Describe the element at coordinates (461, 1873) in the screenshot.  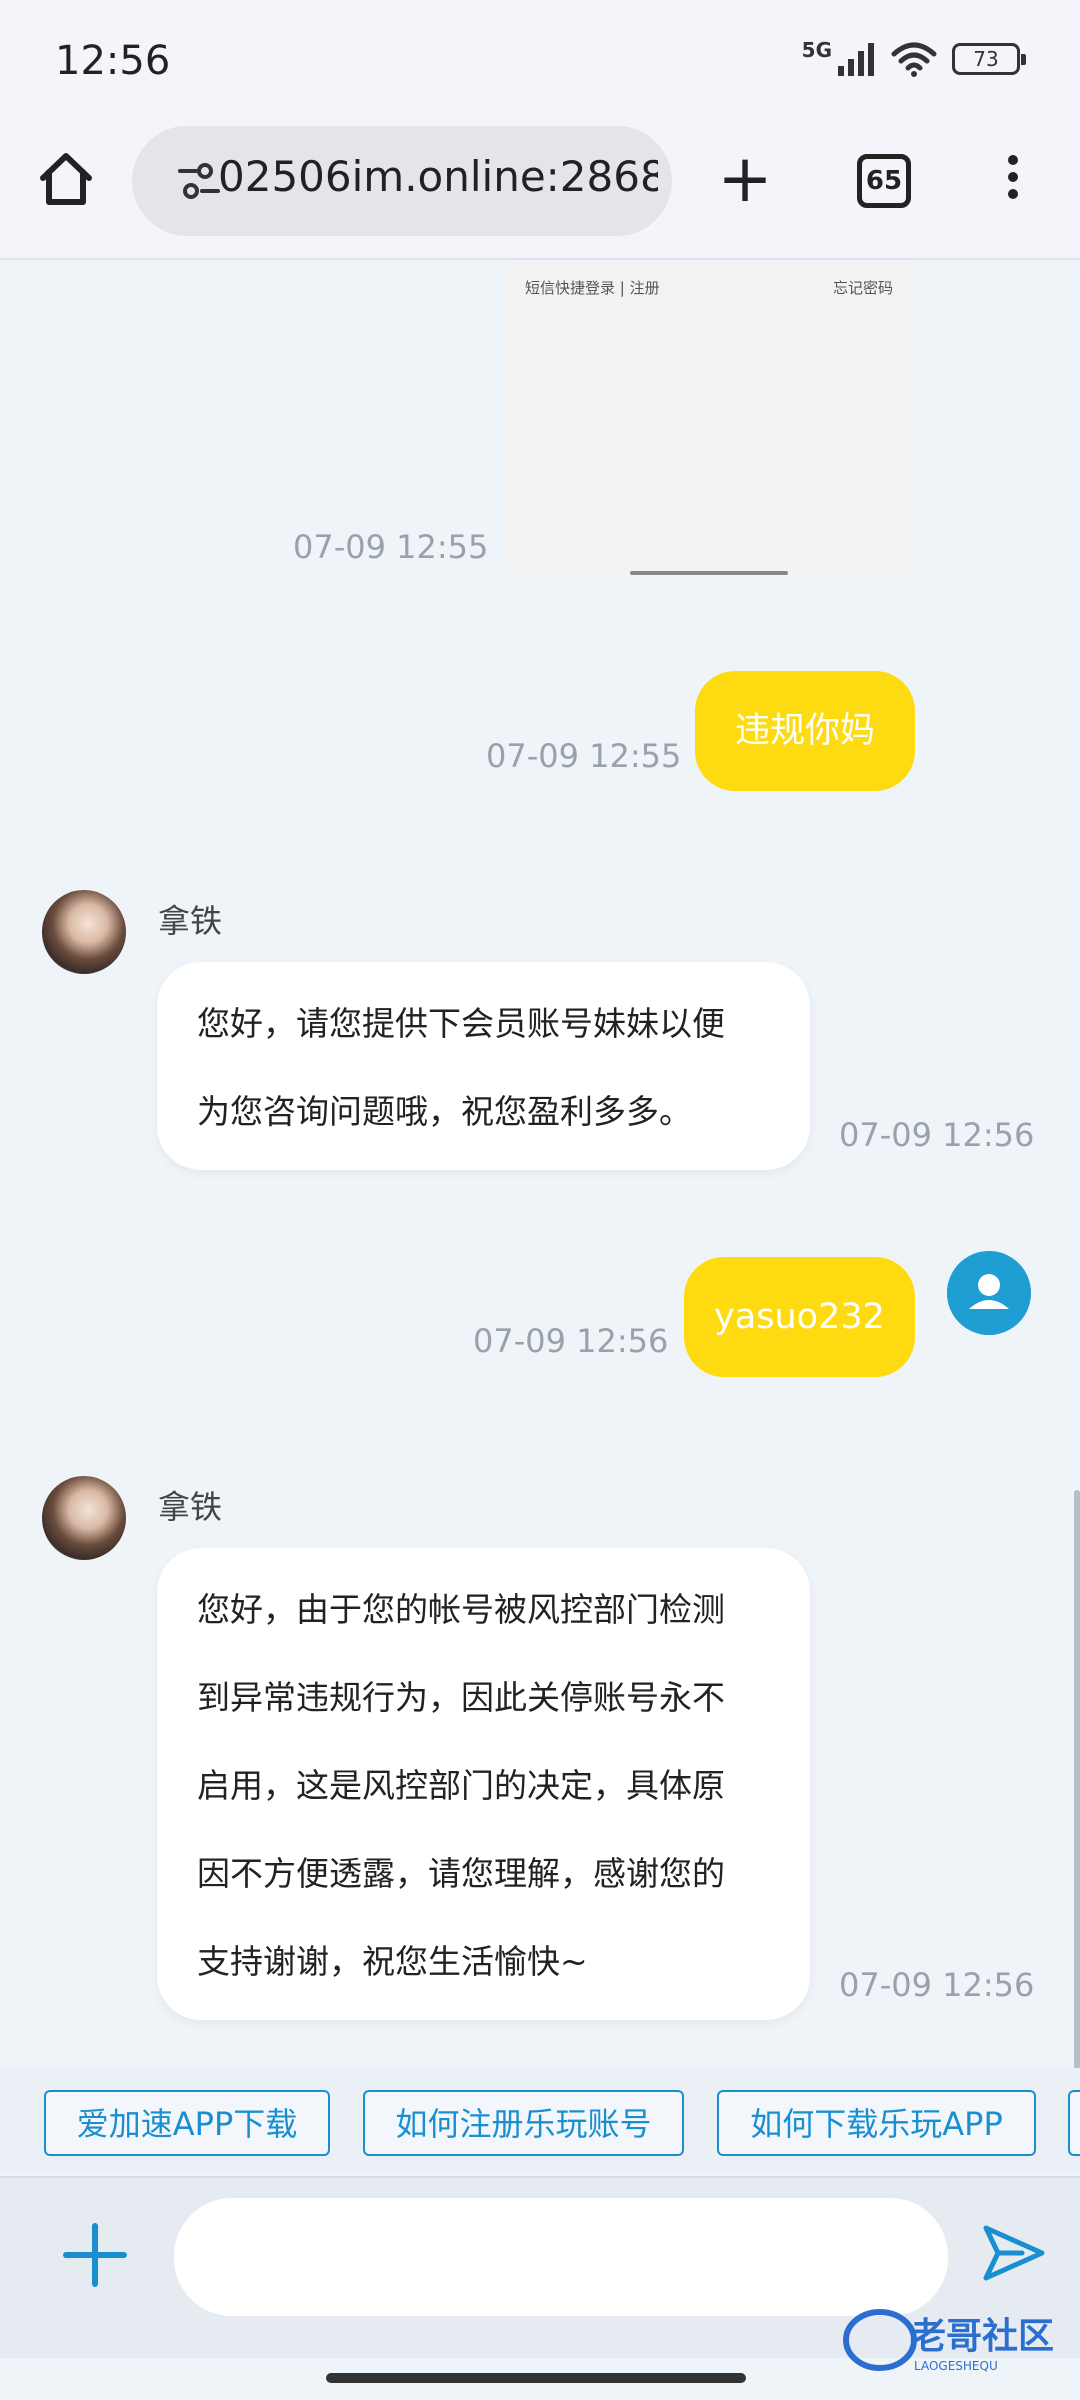
I see `message-line: 因不方便透露，请您理解，感谢您的` at that location.